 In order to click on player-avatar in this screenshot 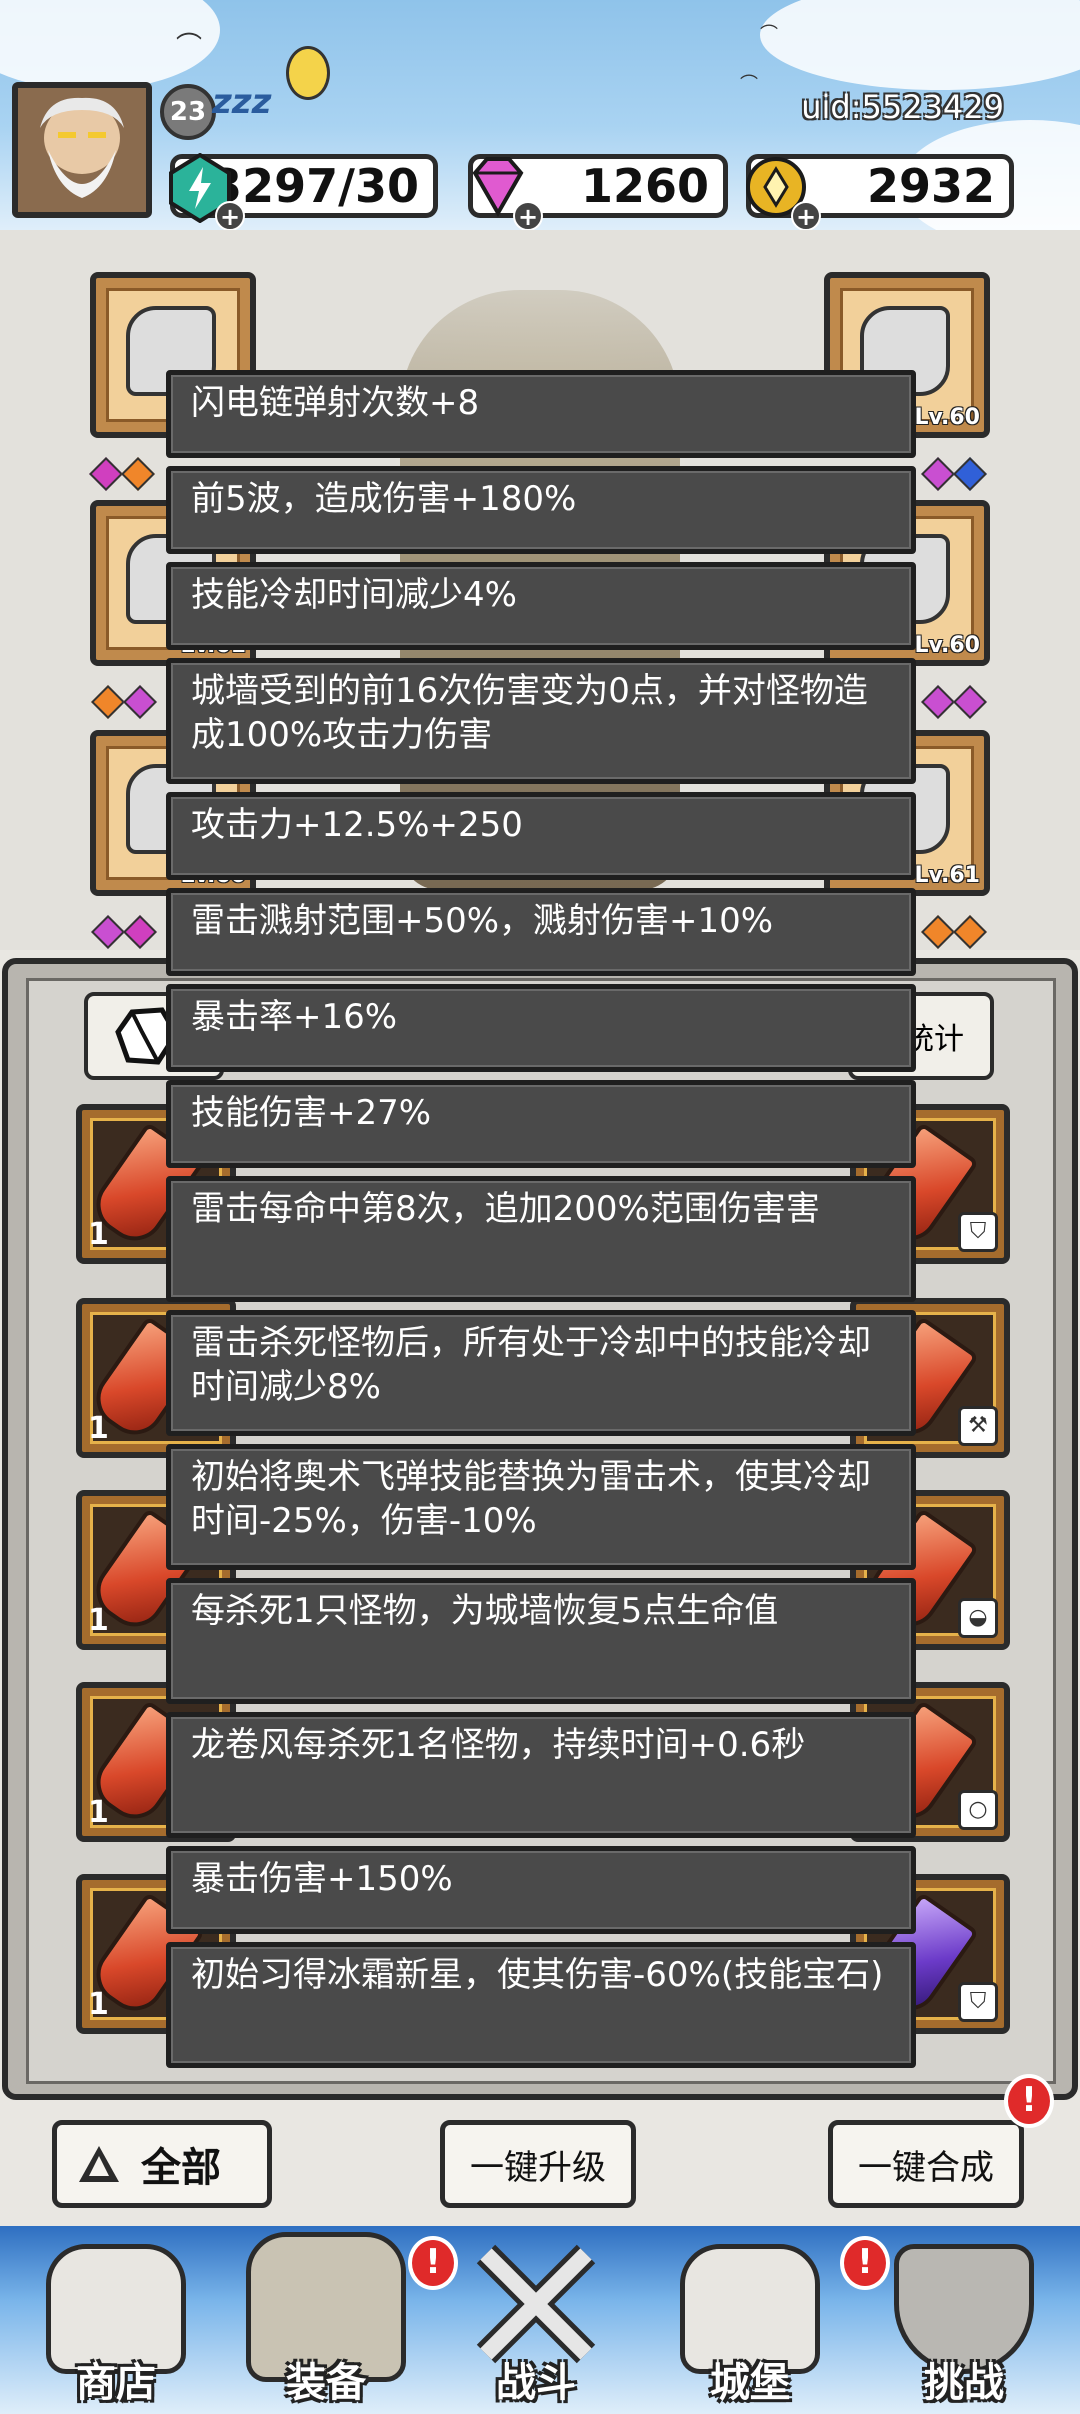, I will do `click(82, 150)`.